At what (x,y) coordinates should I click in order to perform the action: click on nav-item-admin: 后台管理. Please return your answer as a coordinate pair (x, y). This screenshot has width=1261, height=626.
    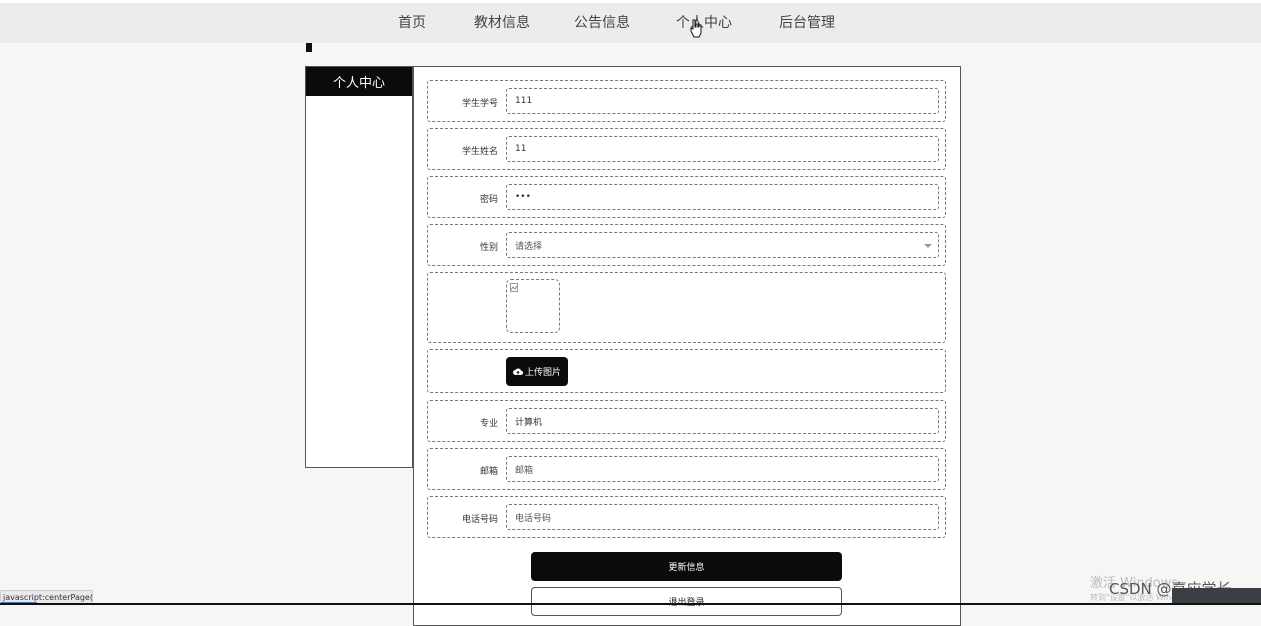
    Looking at the image, I should click on (807, 22).